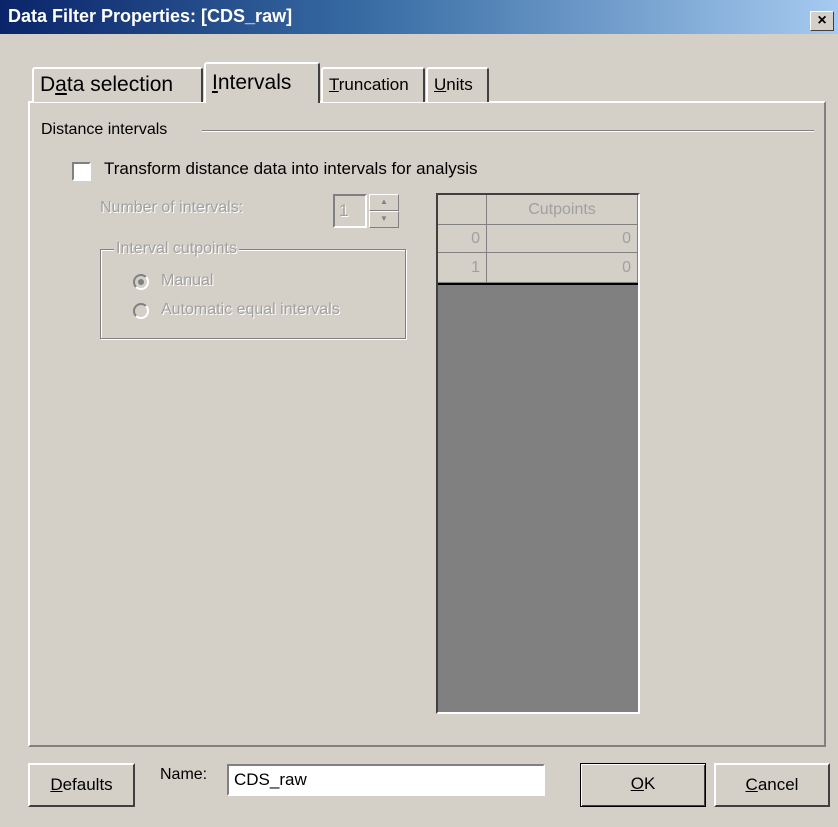 Image resolution: width=838 pixels, height=827 pixels. I want to click on grid-row-header: 0, so click(462, 239).